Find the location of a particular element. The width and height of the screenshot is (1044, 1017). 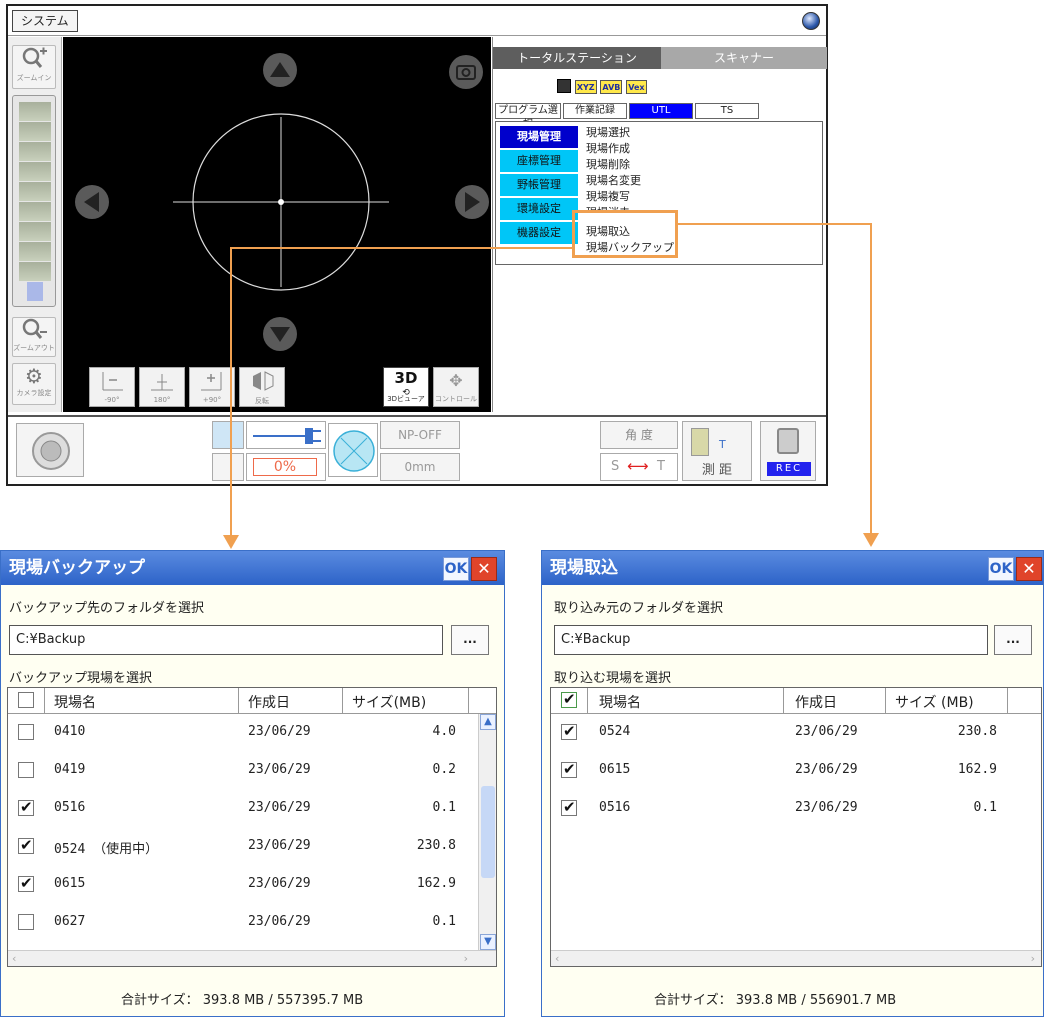

scroll-thumb is located at coordinates (488, 832).